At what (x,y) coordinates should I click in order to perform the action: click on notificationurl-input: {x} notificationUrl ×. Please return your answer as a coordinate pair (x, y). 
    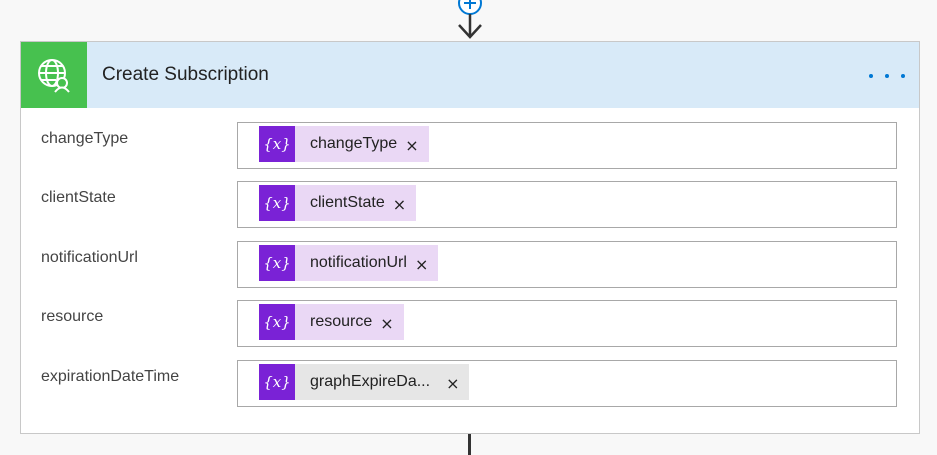
    Looking at the image, I should click on (567, 264).